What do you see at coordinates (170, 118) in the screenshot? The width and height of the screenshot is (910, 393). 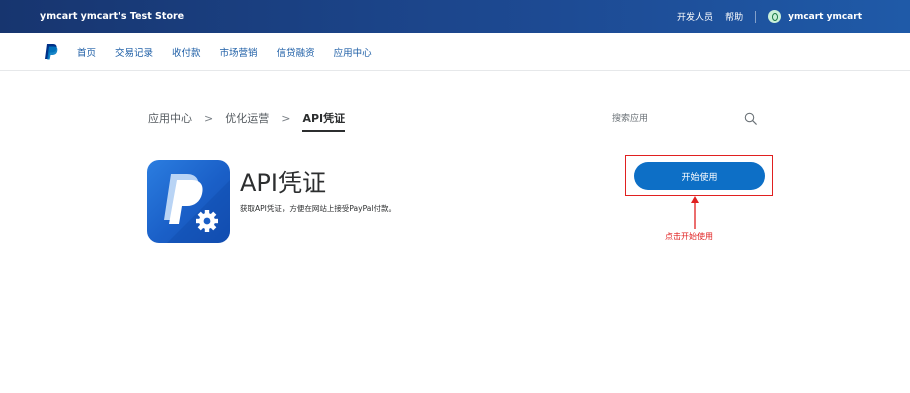 I see `breadcrumb-app-center: 应用中心` at bounding box center [170, 118].